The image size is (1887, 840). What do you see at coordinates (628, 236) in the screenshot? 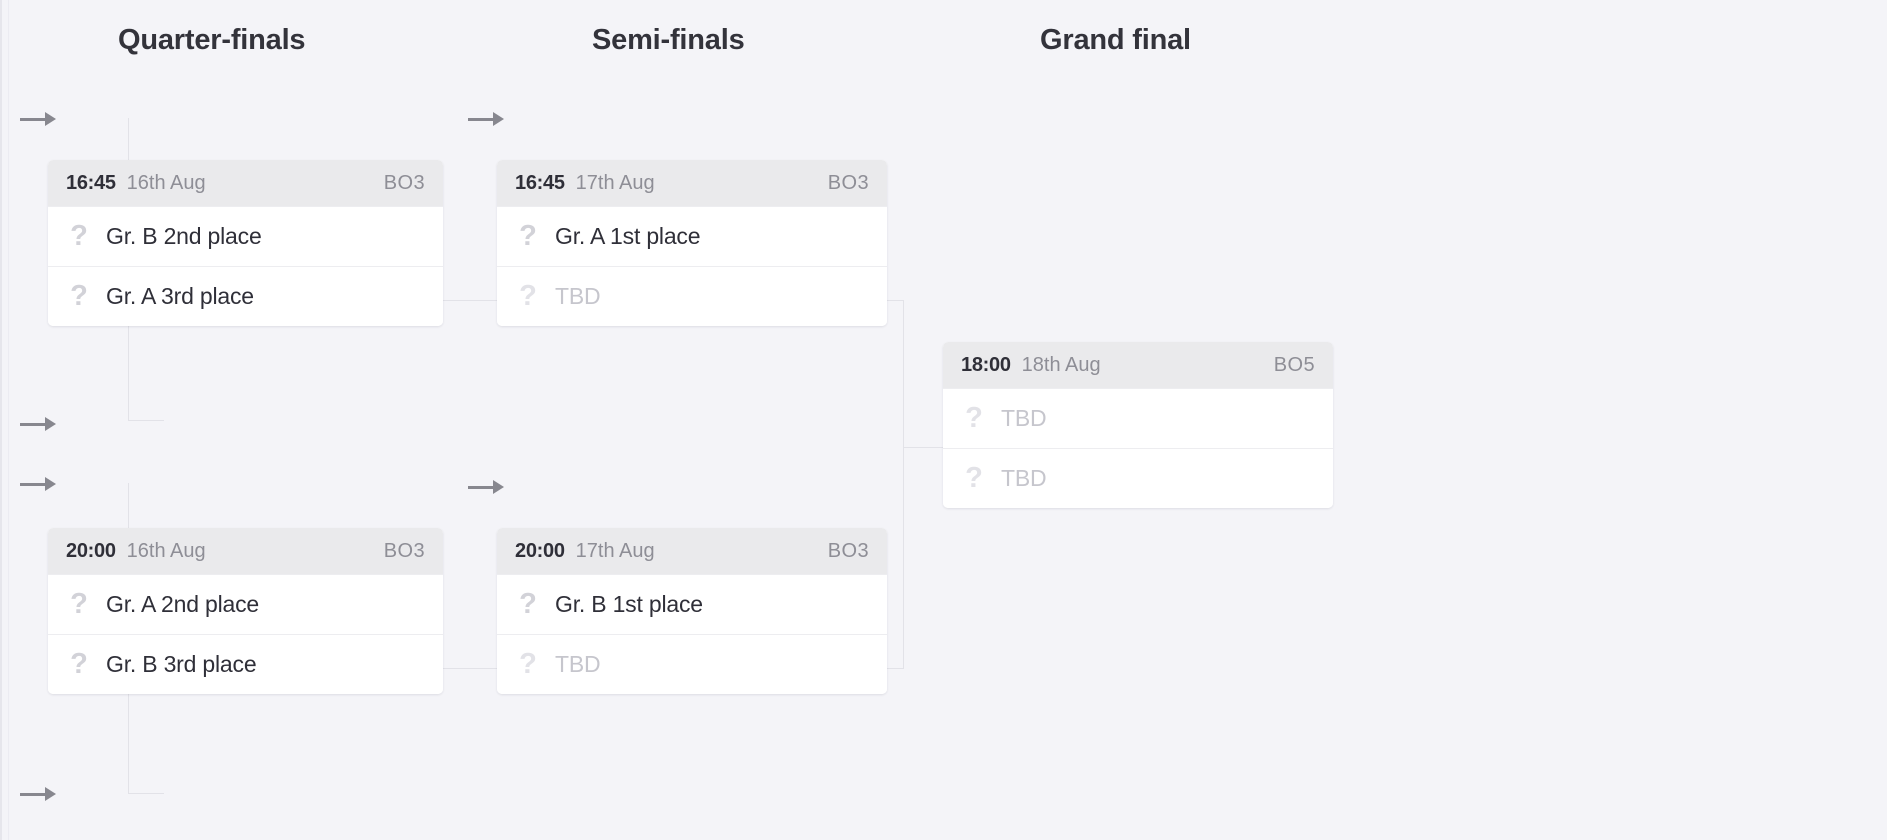
I see `team-name: Gr. A 1st place` at bounding box center [628, 236].